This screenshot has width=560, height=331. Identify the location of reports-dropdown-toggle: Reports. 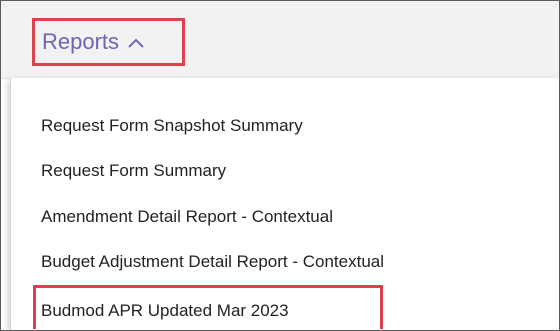
(108, 42).